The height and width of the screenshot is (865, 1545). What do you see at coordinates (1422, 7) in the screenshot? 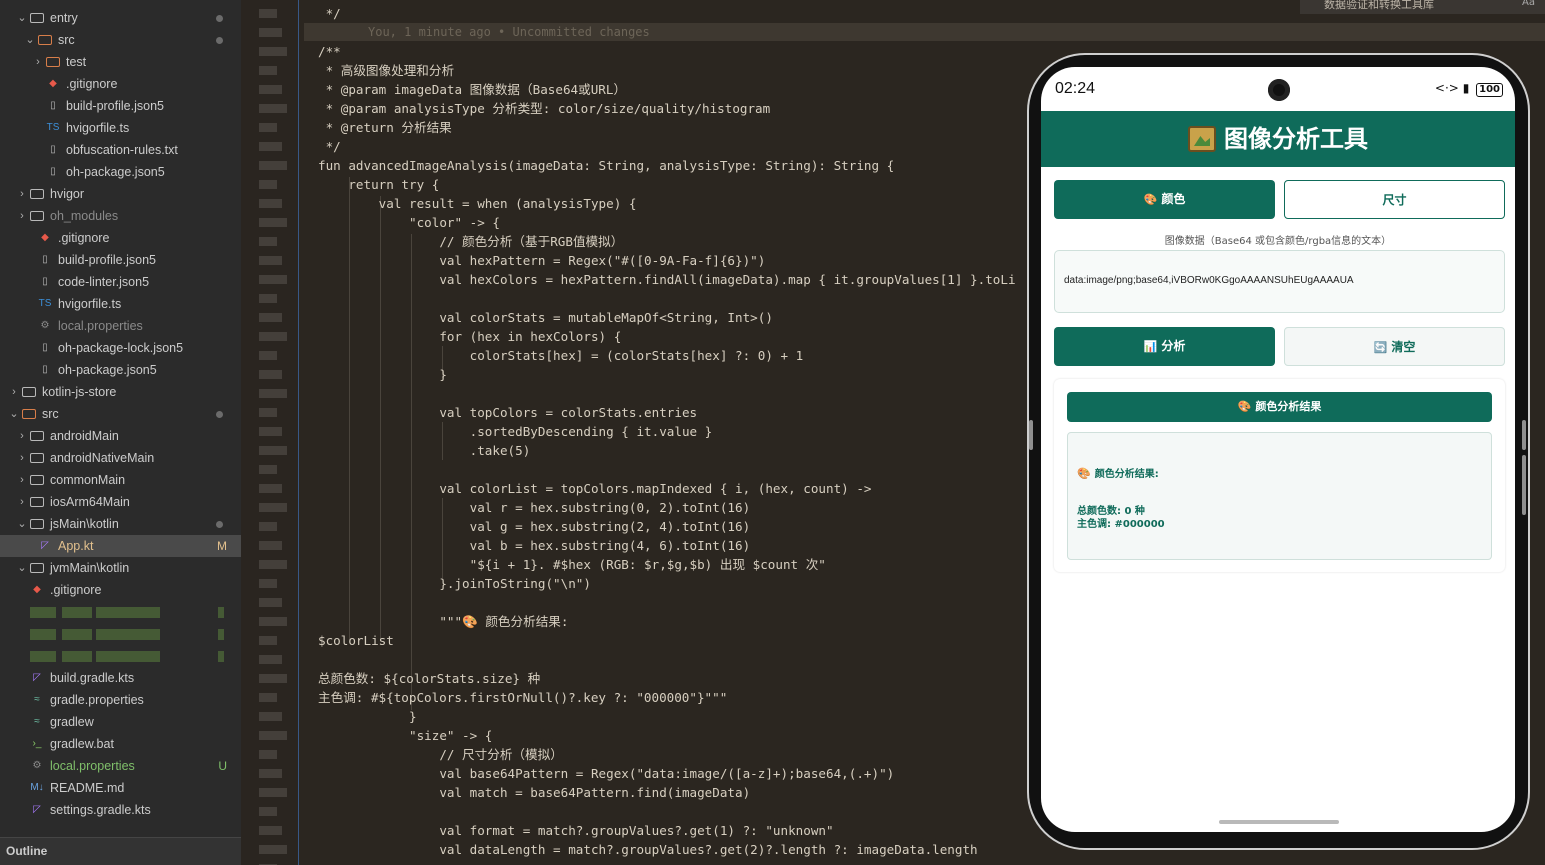
I see `search-widget-strip: 数据验证和转换工具库 Aa` at bounding box center [1422, 7].